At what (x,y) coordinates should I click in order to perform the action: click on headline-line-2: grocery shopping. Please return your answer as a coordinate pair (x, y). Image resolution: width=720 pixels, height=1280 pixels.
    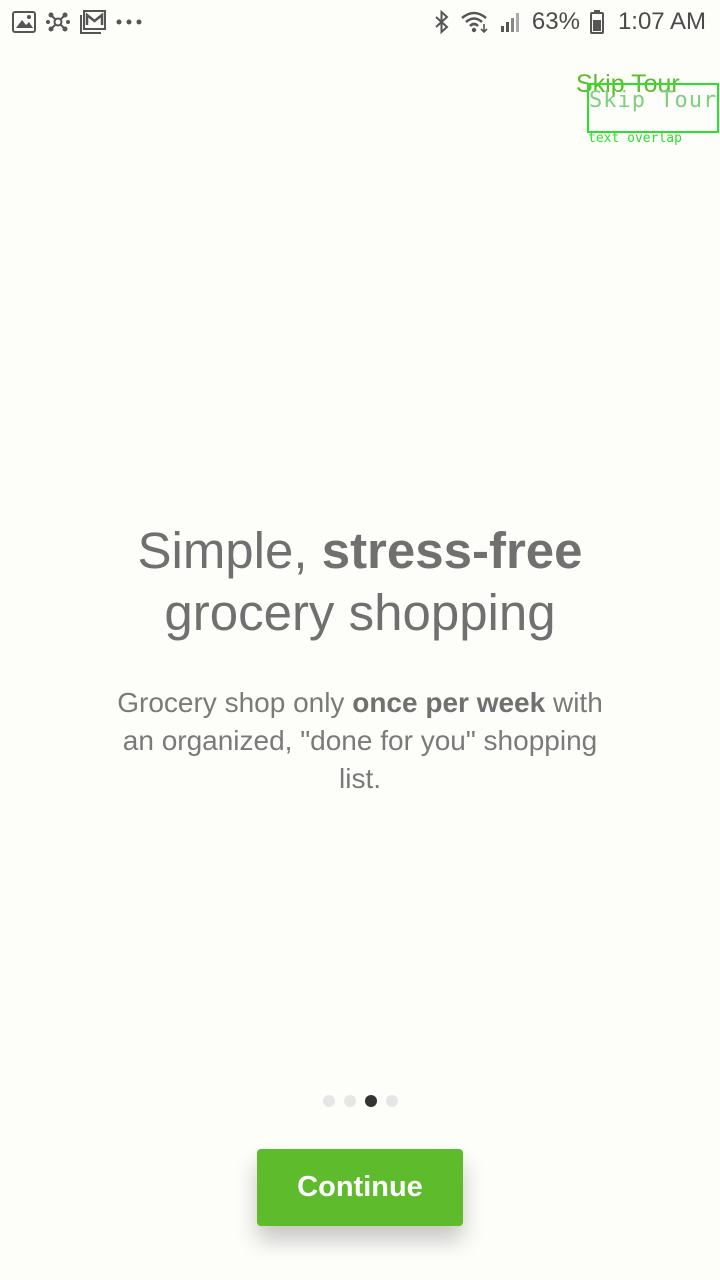
    Looking at the image, I should click on (360, 612).